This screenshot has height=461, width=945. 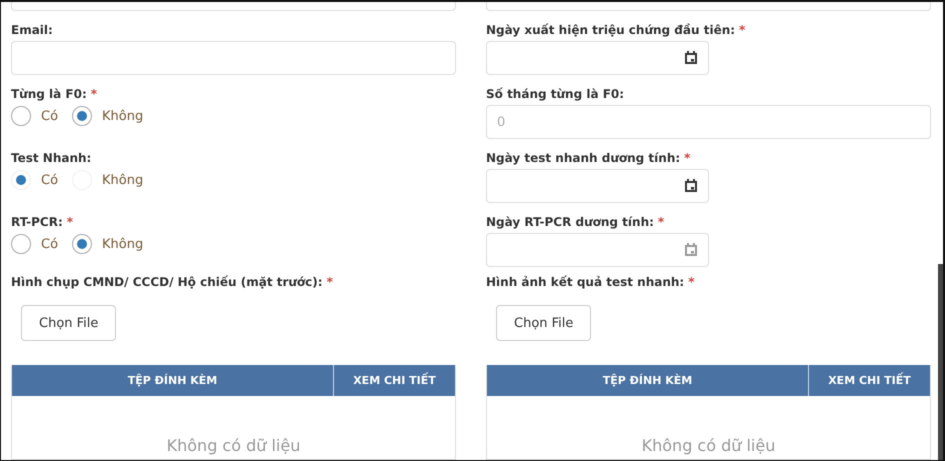 I want to click on field-label: Test Nhanh:, so click(x=51, y=158).